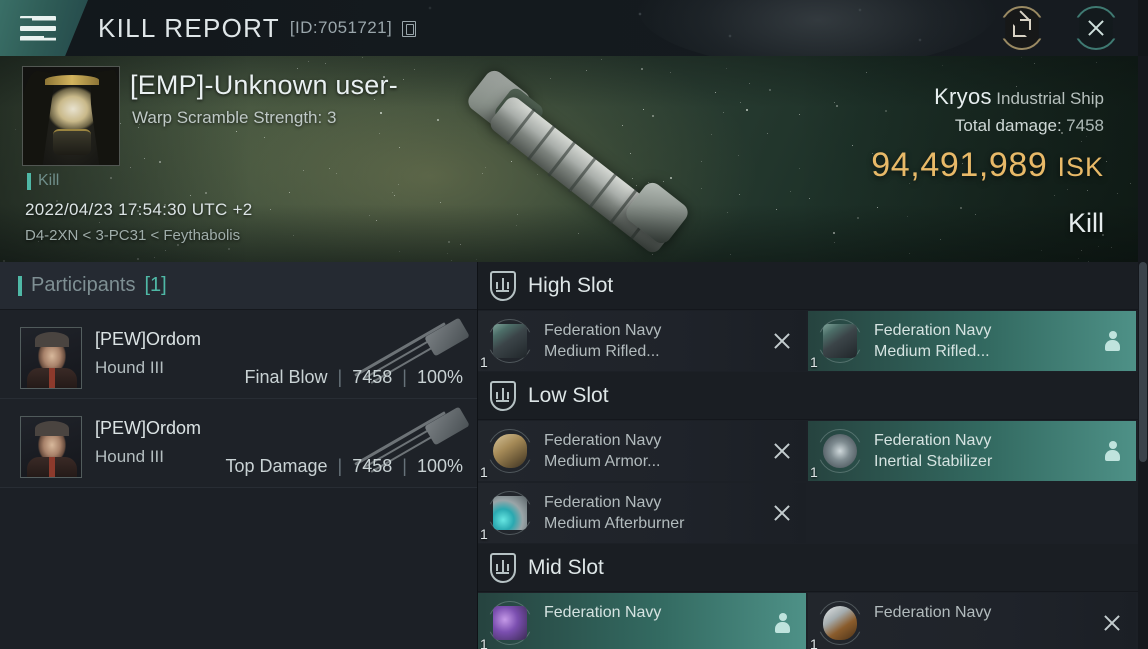 This screenshot has width=1148, height=649. What do you see at coordinates (566, 567) in the screenshot?
I see `slot-section-title: Mid Slot` at bounding box center [566, 567].